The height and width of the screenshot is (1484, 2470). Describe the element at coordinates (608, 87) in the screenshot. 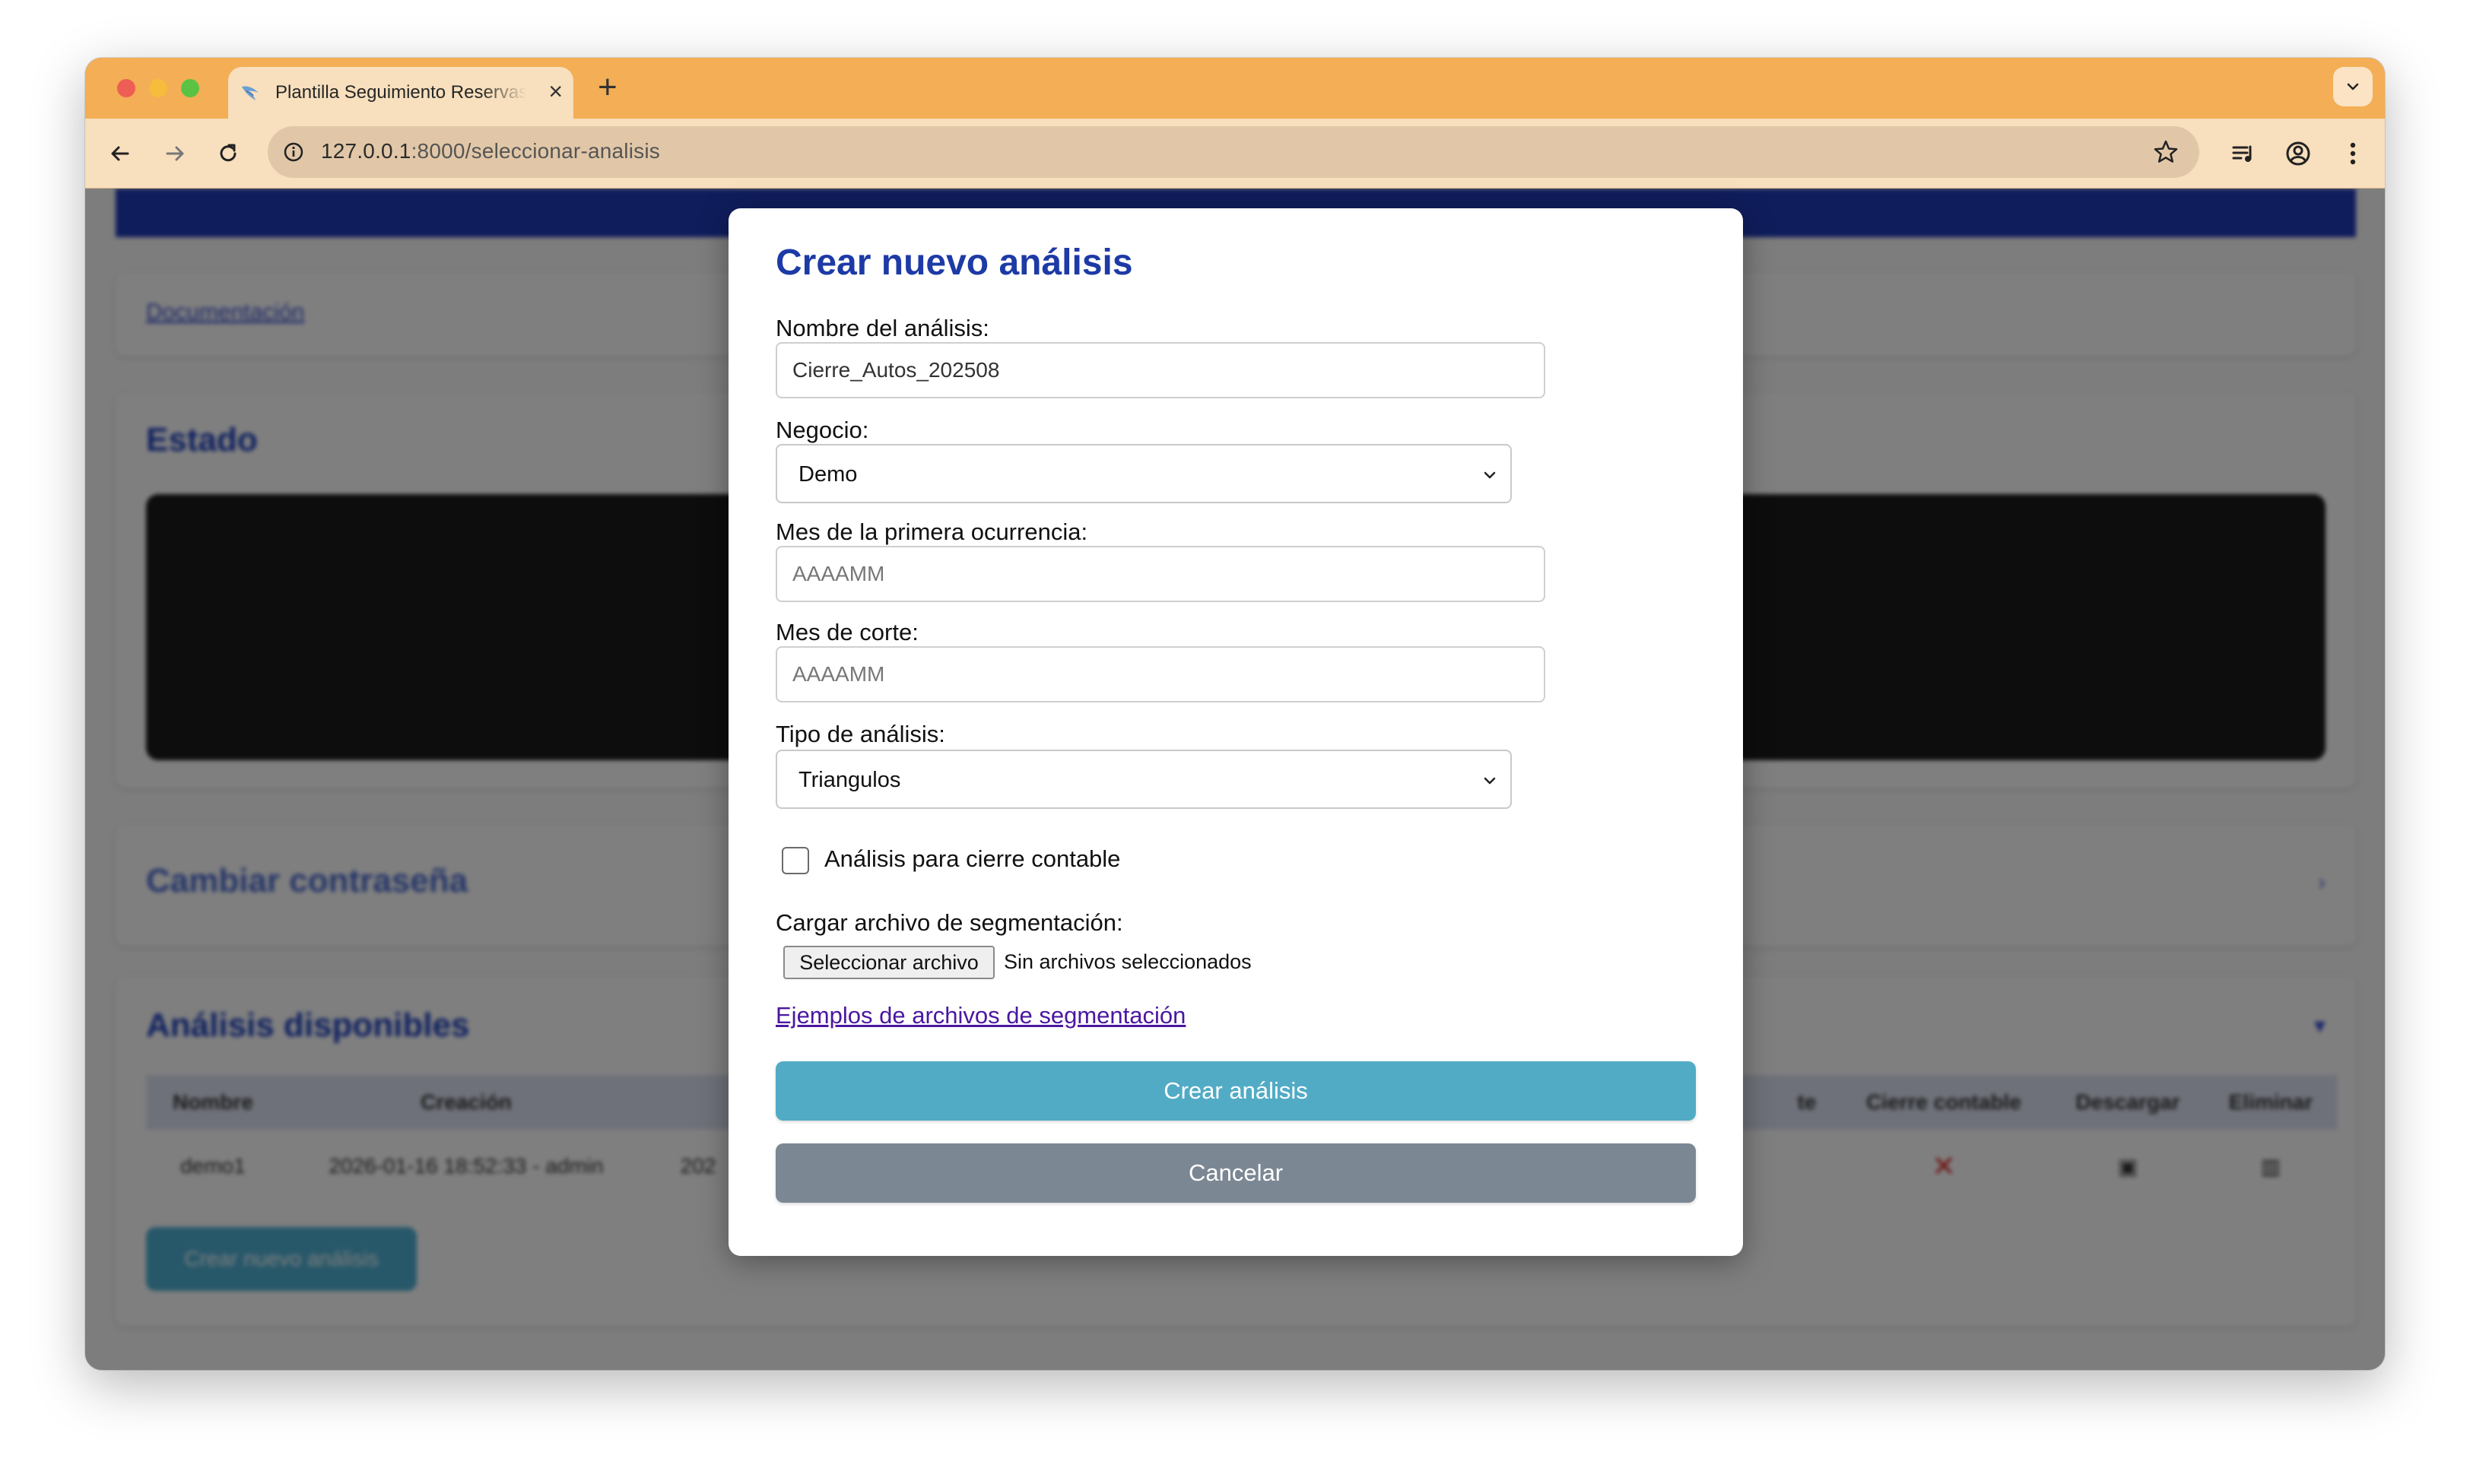

I see `new-tab-icon: +` at that location.